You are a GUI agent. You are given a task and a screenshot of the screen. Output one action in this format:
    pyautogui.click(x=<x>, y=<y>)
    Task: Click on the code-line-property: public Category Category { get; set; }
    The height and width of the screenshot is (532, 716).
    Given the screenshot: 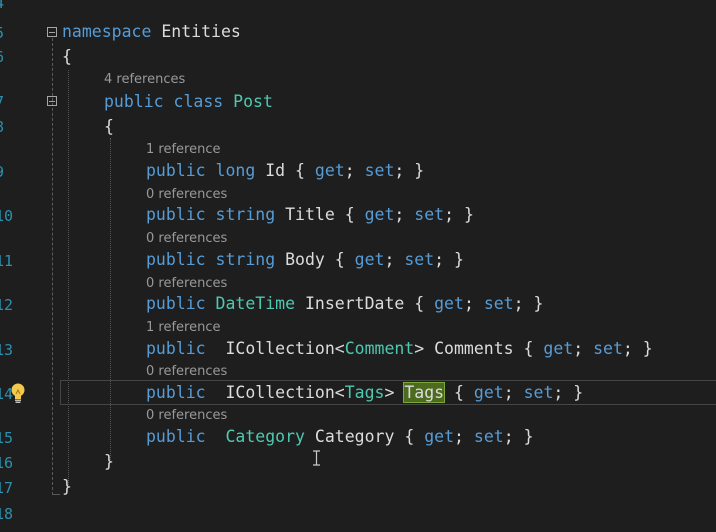 What is the action you would take?
    pyautogui.click(x=340, y=437)
    